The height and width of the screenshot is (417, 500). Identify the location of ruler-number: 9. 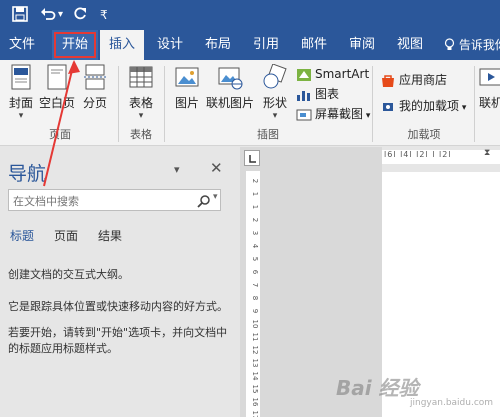
(255, 311).